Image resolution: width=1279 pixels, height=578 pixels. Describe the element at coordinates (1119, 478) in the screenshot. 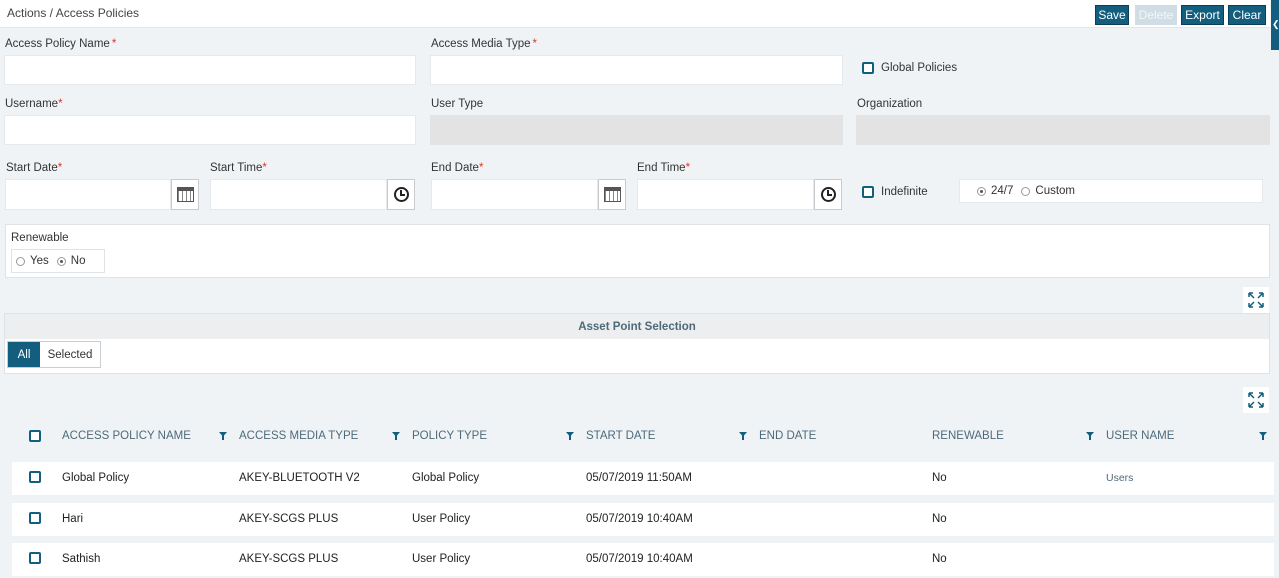

I see `cell-user-name-link: Users` at that location.